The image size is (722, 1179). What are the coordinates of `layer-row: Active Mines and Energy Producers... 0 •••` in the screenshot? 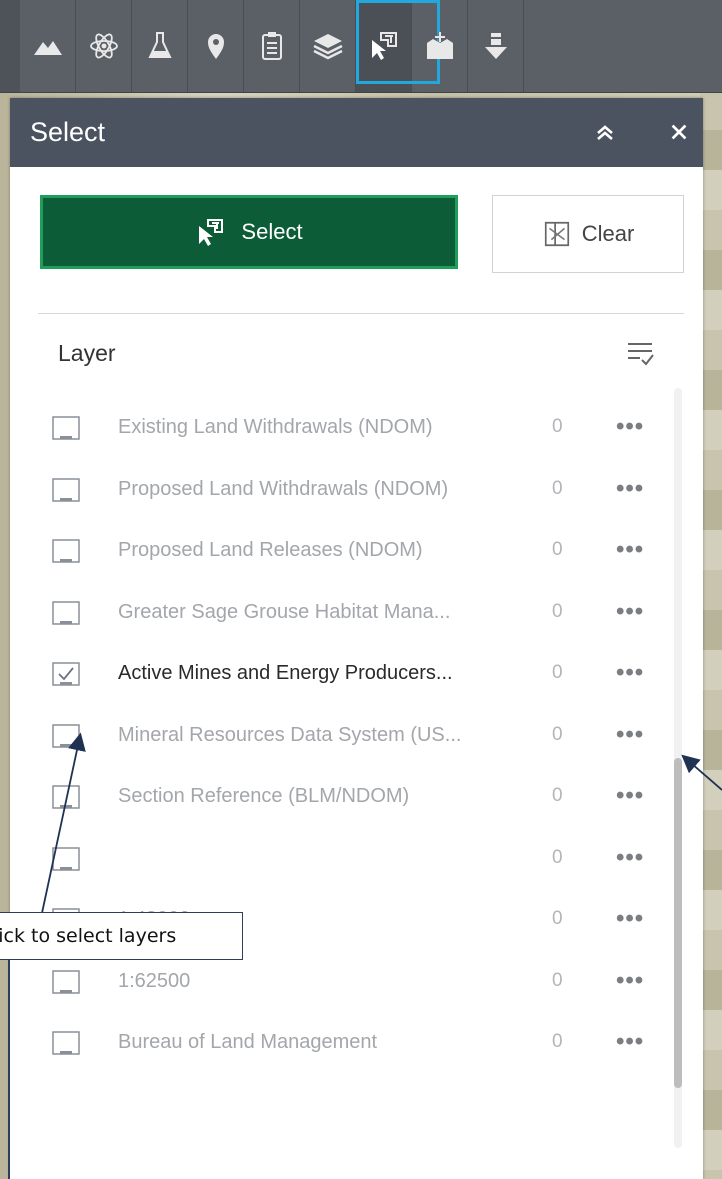 It's located at (345, 675).